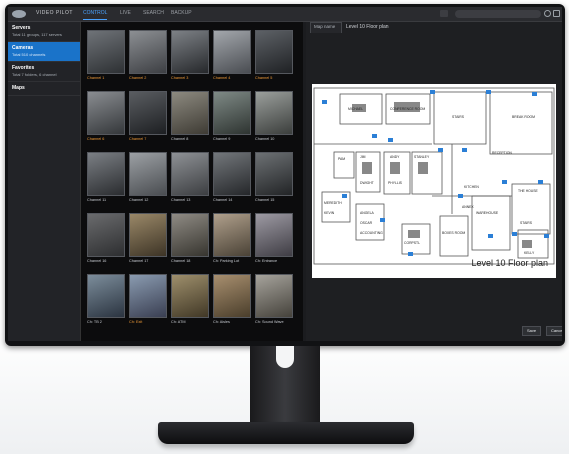 The image size is (569, 454). I want to click on camera-tile: Ch: ATM, so click(190, 301).